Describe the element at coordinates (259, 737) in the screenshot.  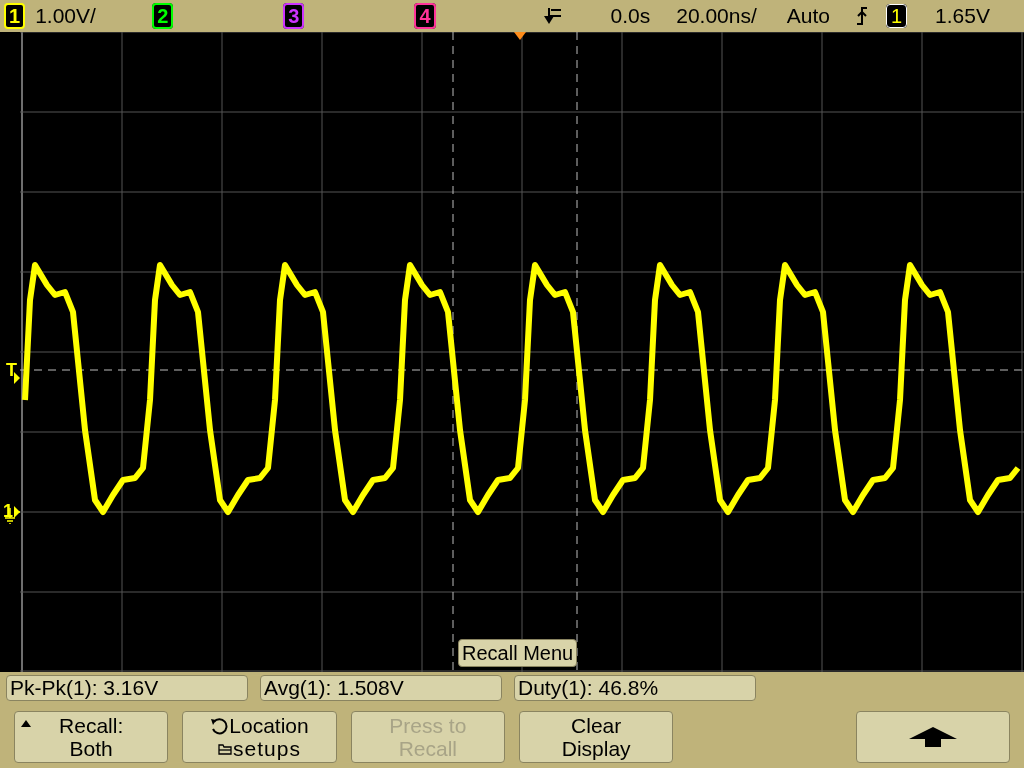
I see `location-softkey: Location setups` at that location.